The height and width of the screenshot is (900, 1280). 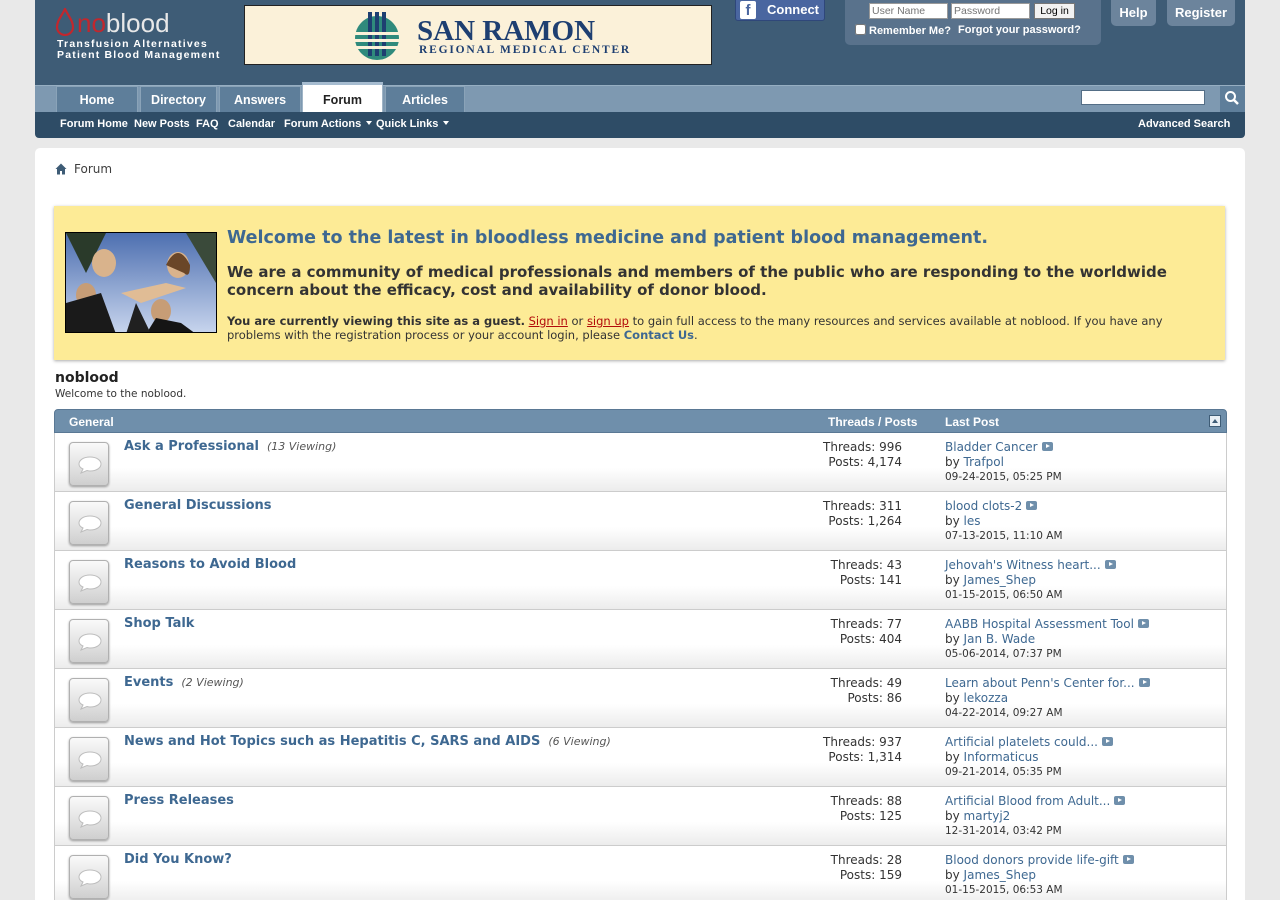 I want to click on thread-count: Threads: 77, so click(x=866, y=624).